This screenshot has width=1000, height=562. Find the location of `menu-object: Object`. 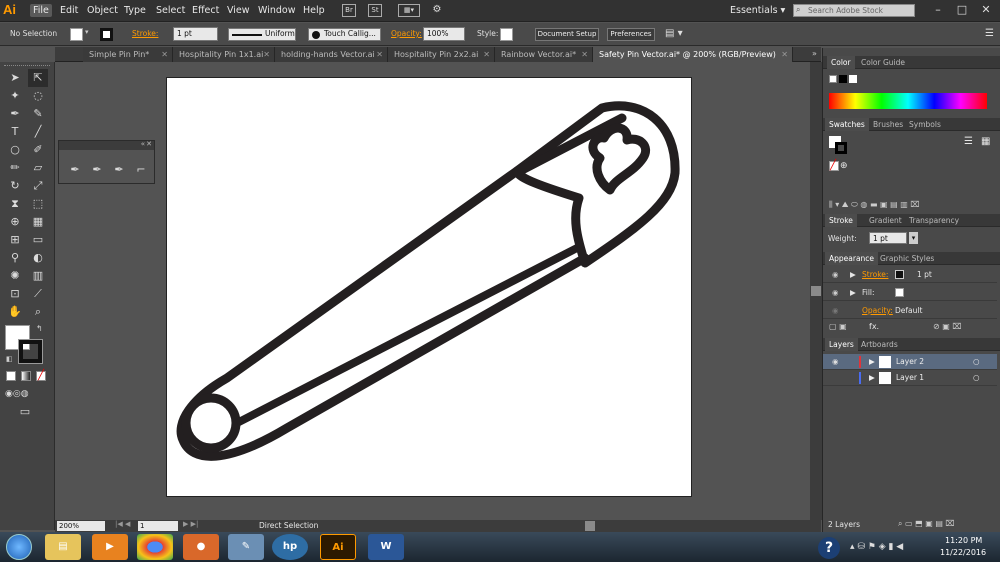

menu-object: Object is located at coordinates (102, 10).